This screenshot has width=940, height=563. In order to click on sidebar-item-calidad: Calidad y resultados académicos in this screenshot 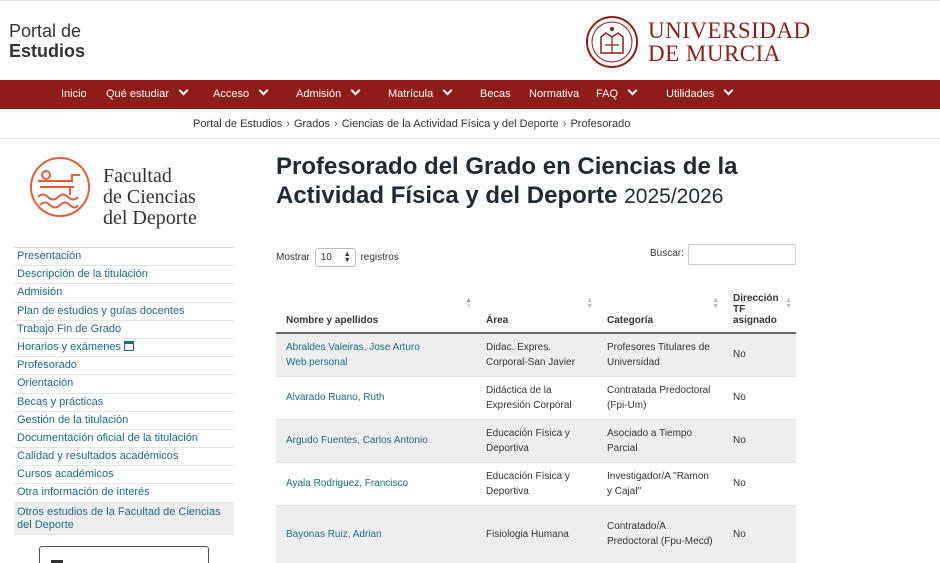, I will do `click(124, 457)`.